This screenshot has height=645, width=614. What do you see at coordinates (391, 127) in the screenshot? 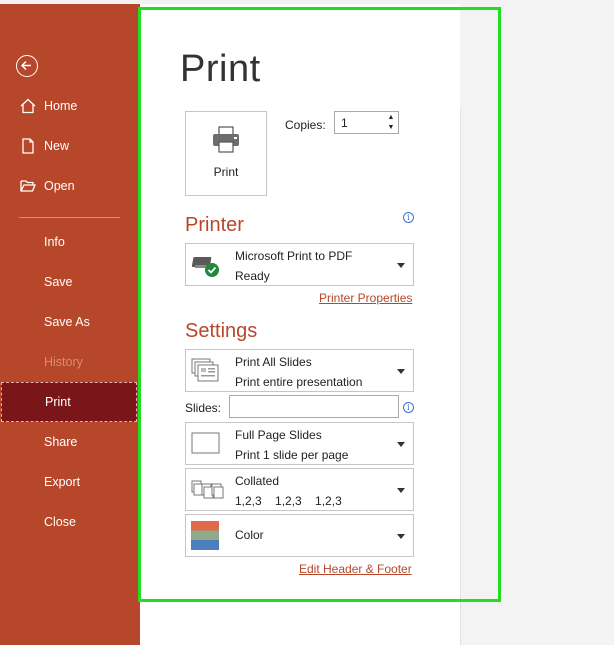
I see `spin-down-icon: ▼` at bounding box center [391, 127].